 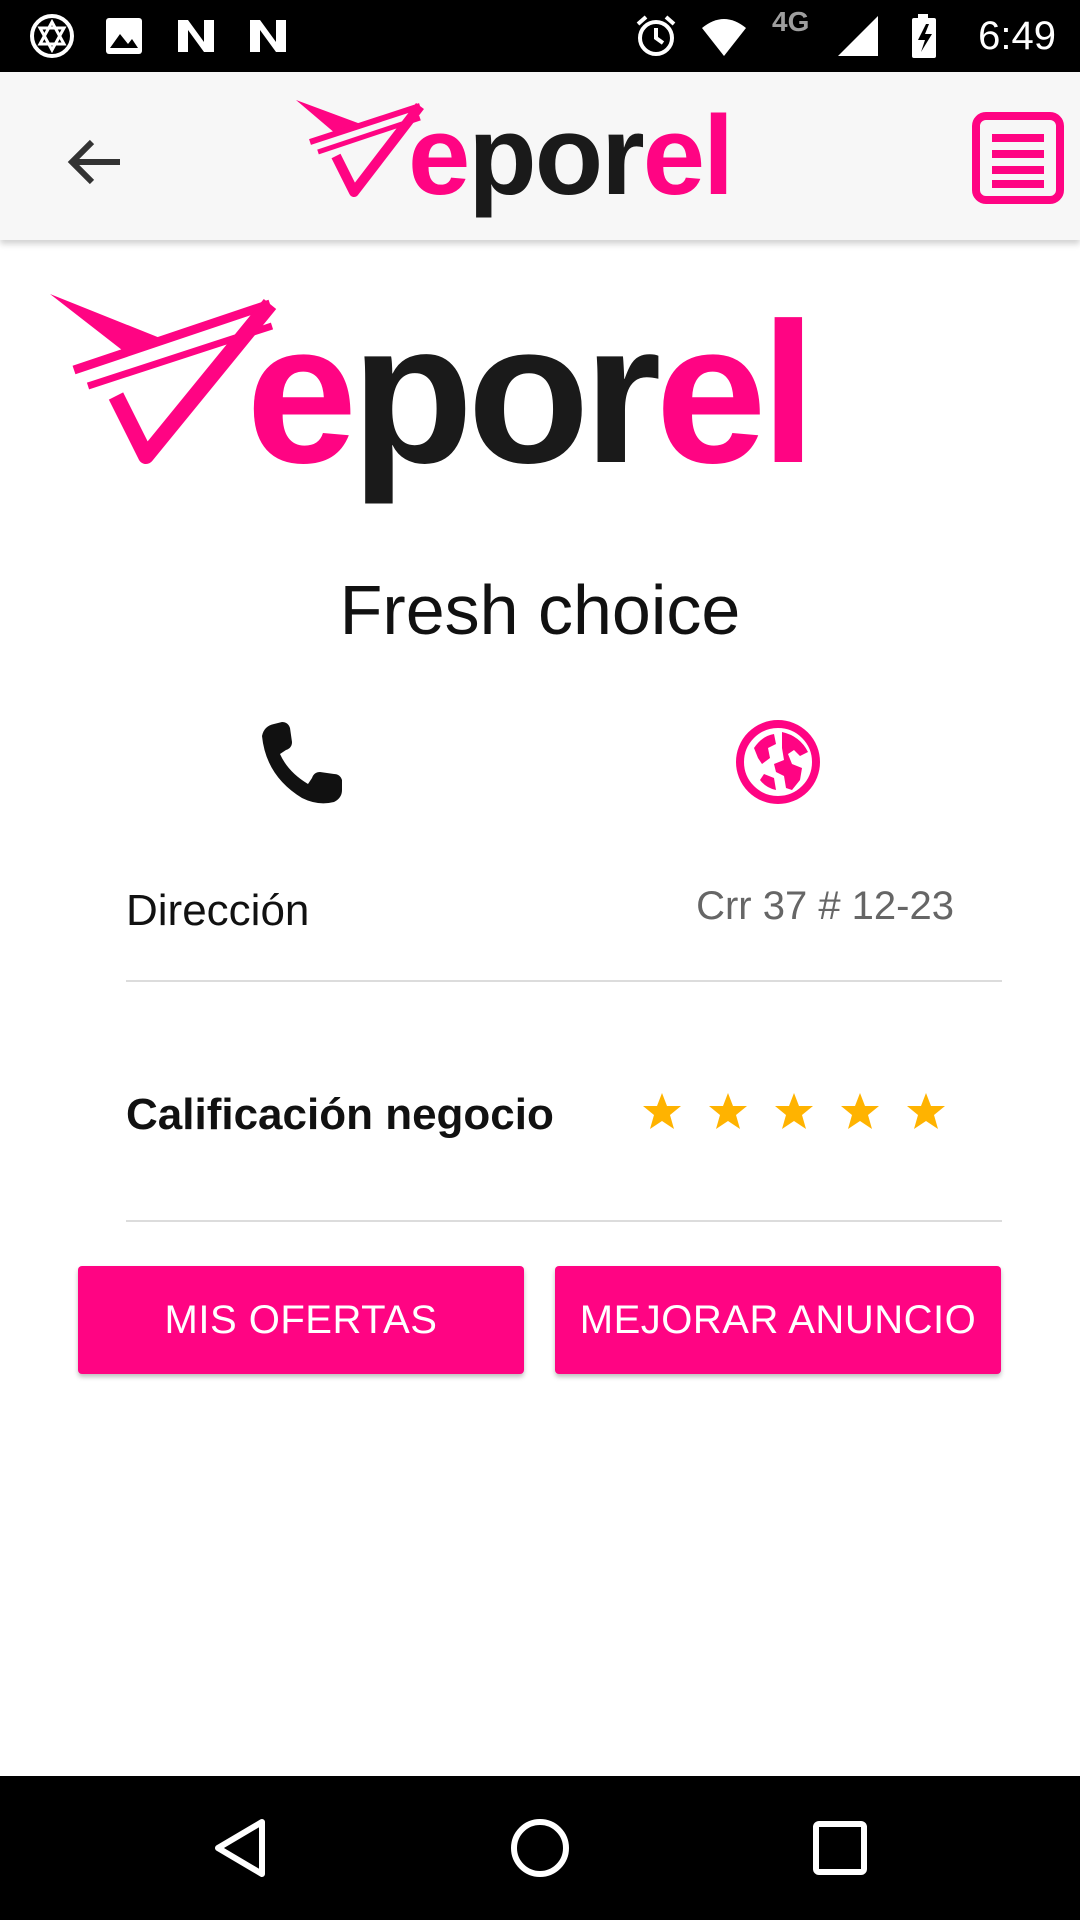 What do you see at coordinates (218, 910) in the screenshot?
I see `address-label: Dirección` at bounding box center [218, 910].